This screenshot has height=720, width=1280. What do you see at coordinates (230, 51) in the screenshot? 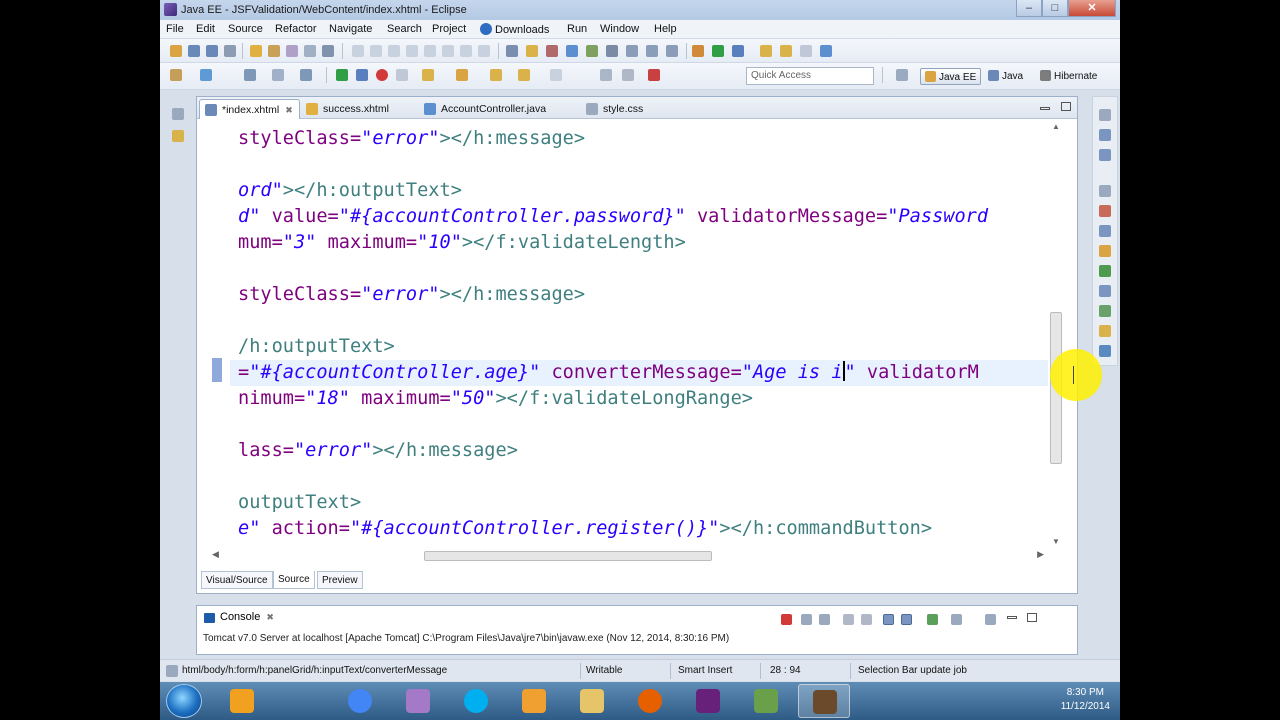
I see `print-icon` at bounding box center [230, 51].